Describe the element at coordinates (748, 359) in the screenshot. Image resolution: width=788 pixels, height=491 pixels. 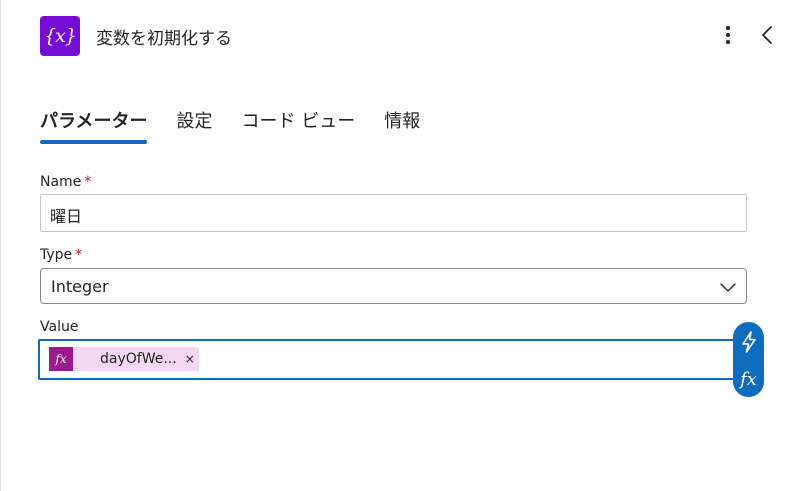
I see `insert-content-pill: fx` at that location.